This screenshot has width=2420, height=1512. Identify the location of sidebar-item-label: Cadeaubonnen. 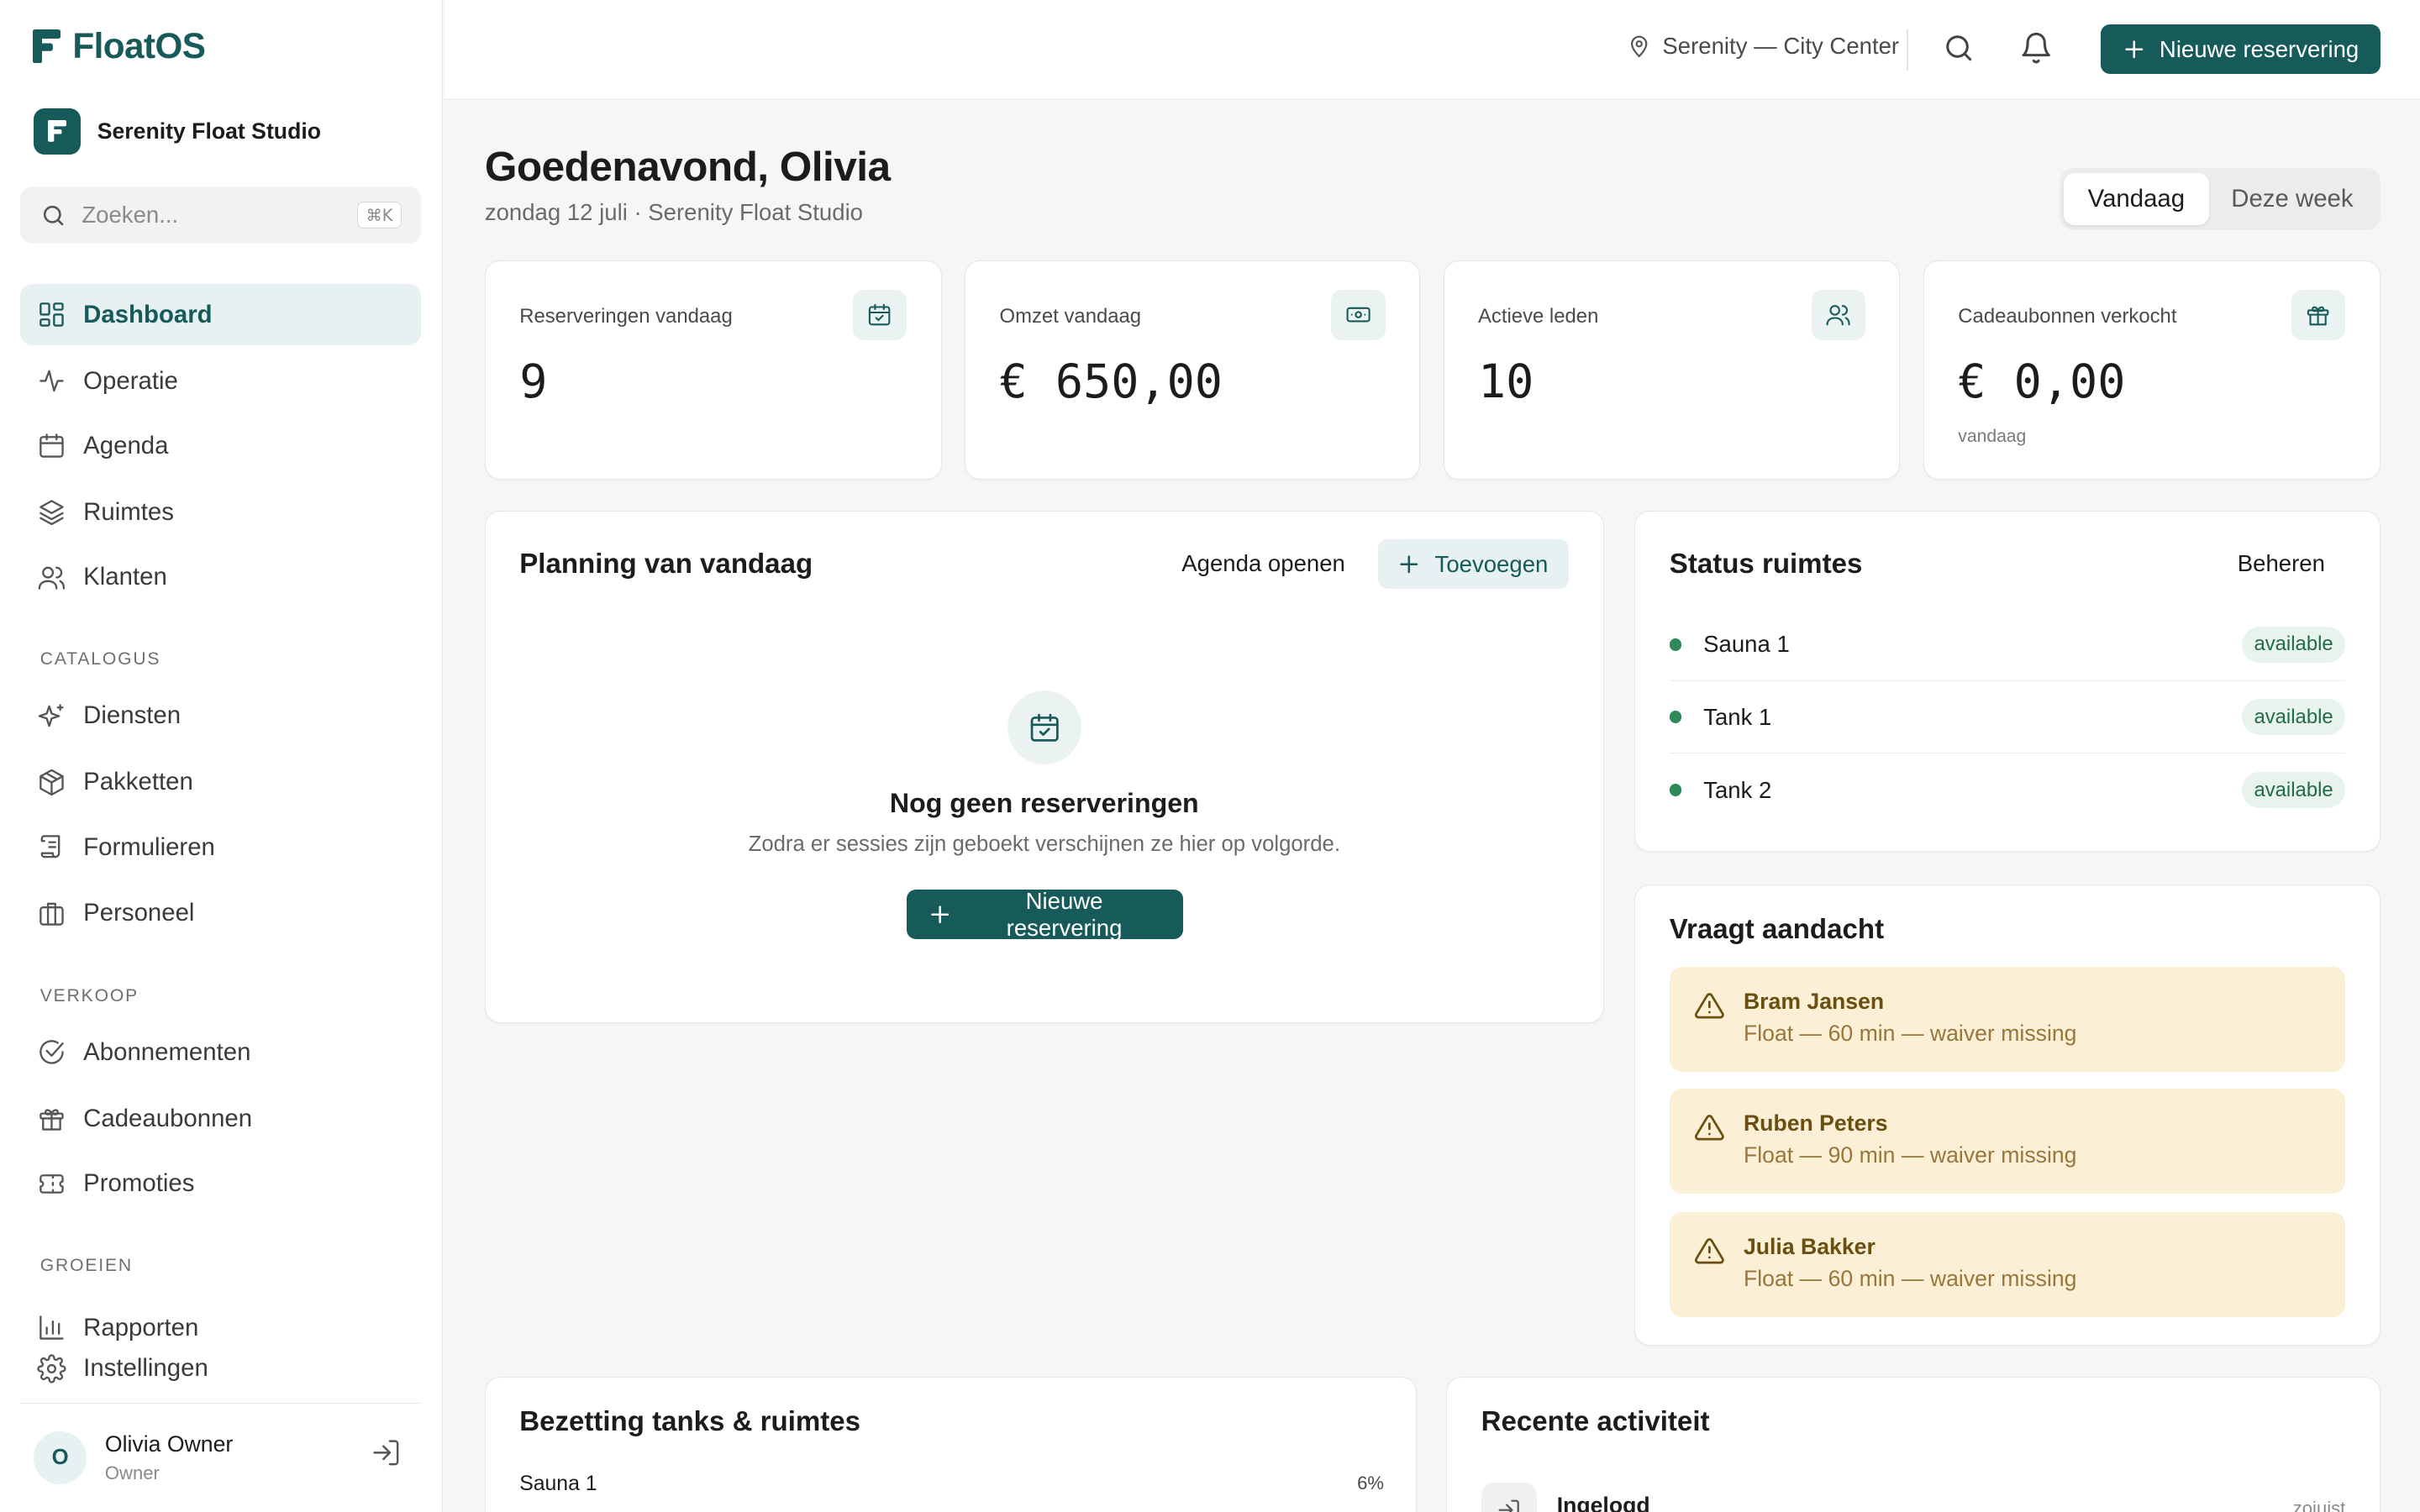
(168, 1118).